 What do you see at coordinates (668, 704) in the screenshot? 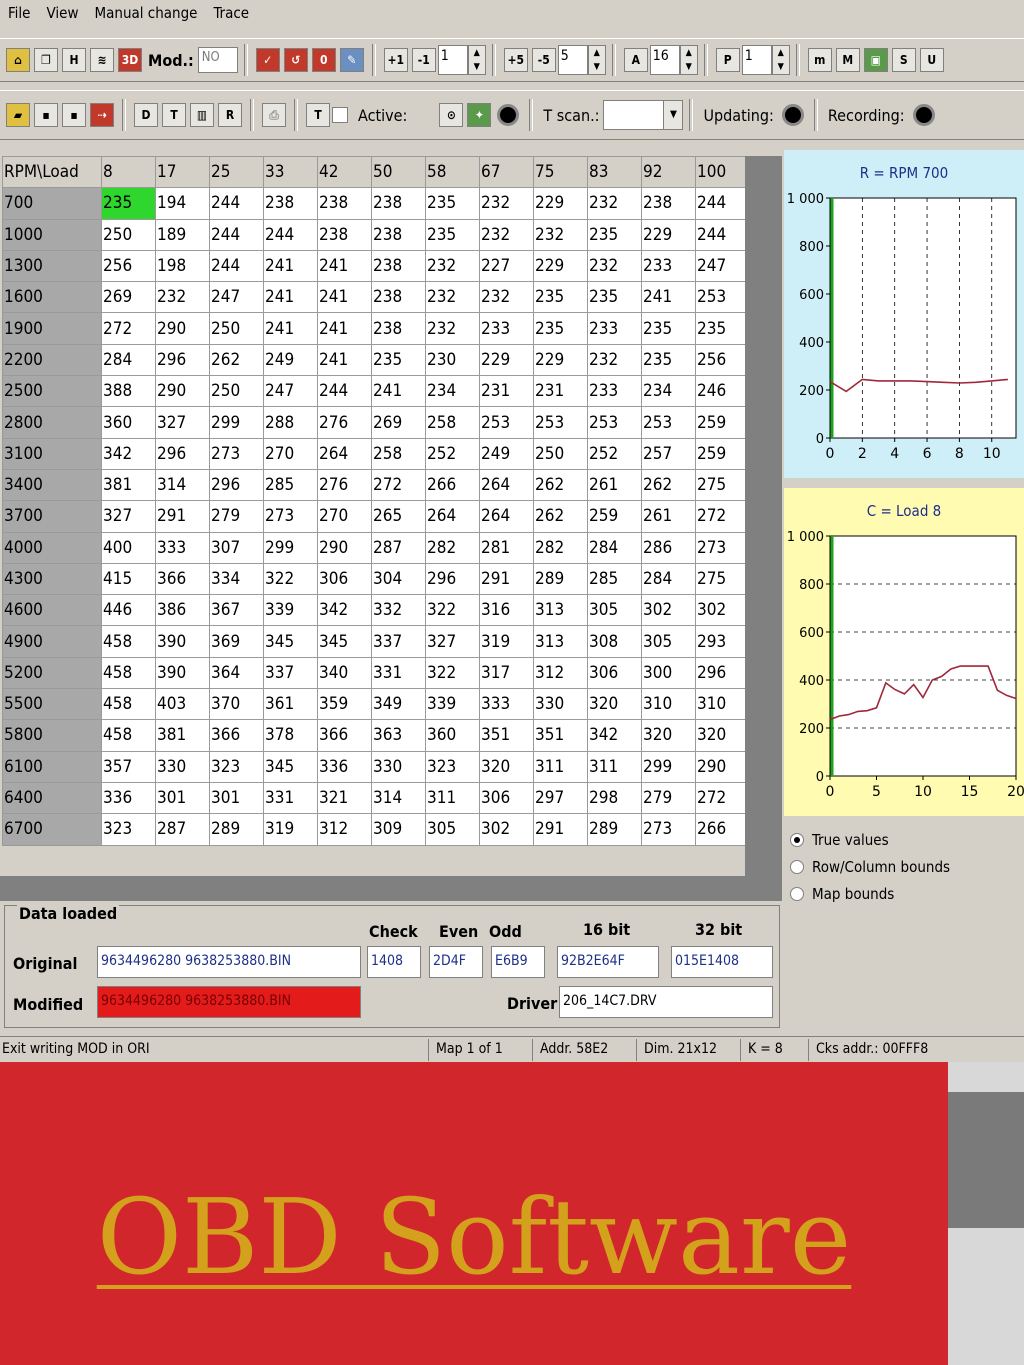
I see `table-cell: 310` at bounding box center [668, 704].